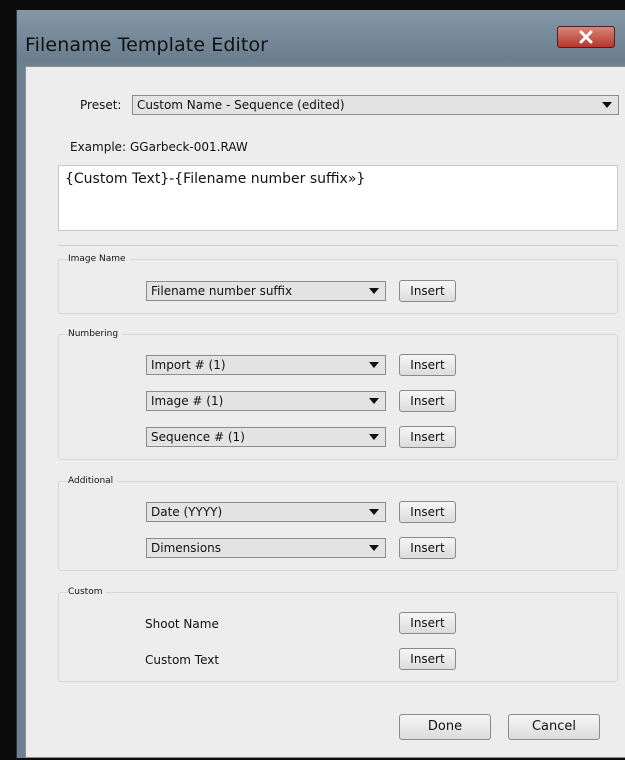 The image size is (625, 760). I want to click on close-button, so click(586, 37).